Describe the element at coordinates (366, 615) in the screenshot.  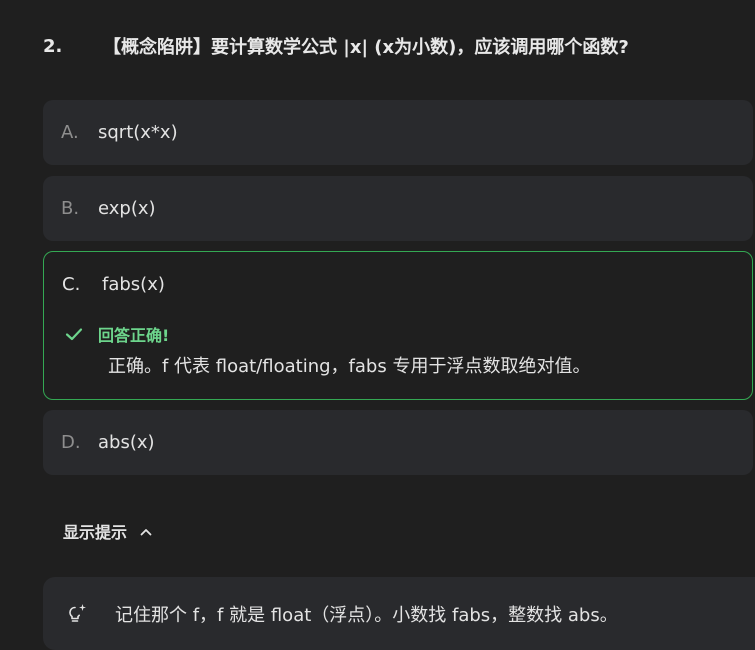
I see `hint-text: 记住那个 f，f 就是 float（浮点）。小数找 fabs，整数找 abs。` at that location.